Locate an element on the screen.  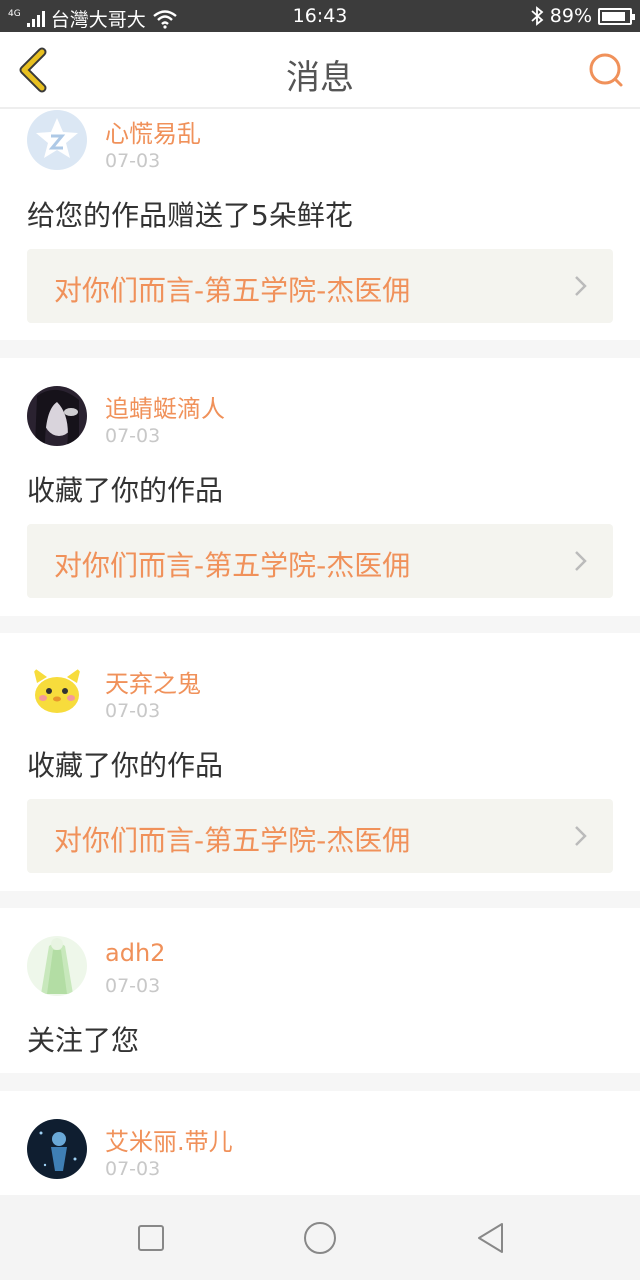
user-name: 追蜻蜓滴人 is located at coordinates (165, 406).